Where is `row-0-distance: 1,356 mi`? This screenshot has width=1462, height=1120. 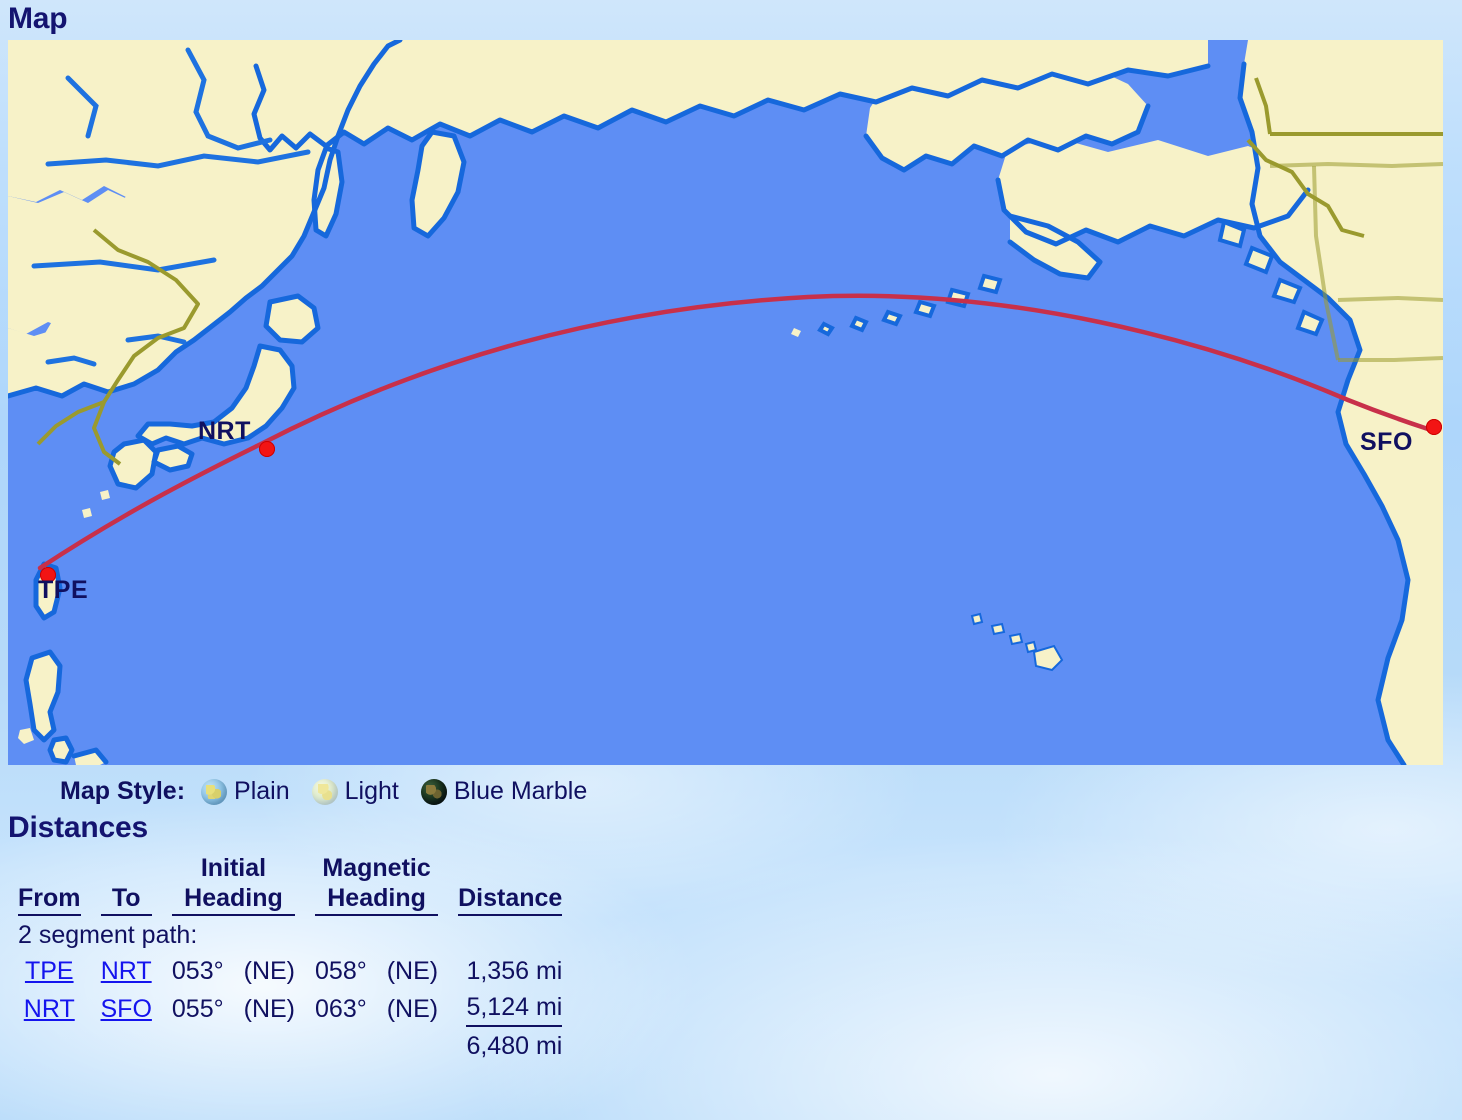
row-0-distance: 1,356 mi is located at coordinates (514, 971).